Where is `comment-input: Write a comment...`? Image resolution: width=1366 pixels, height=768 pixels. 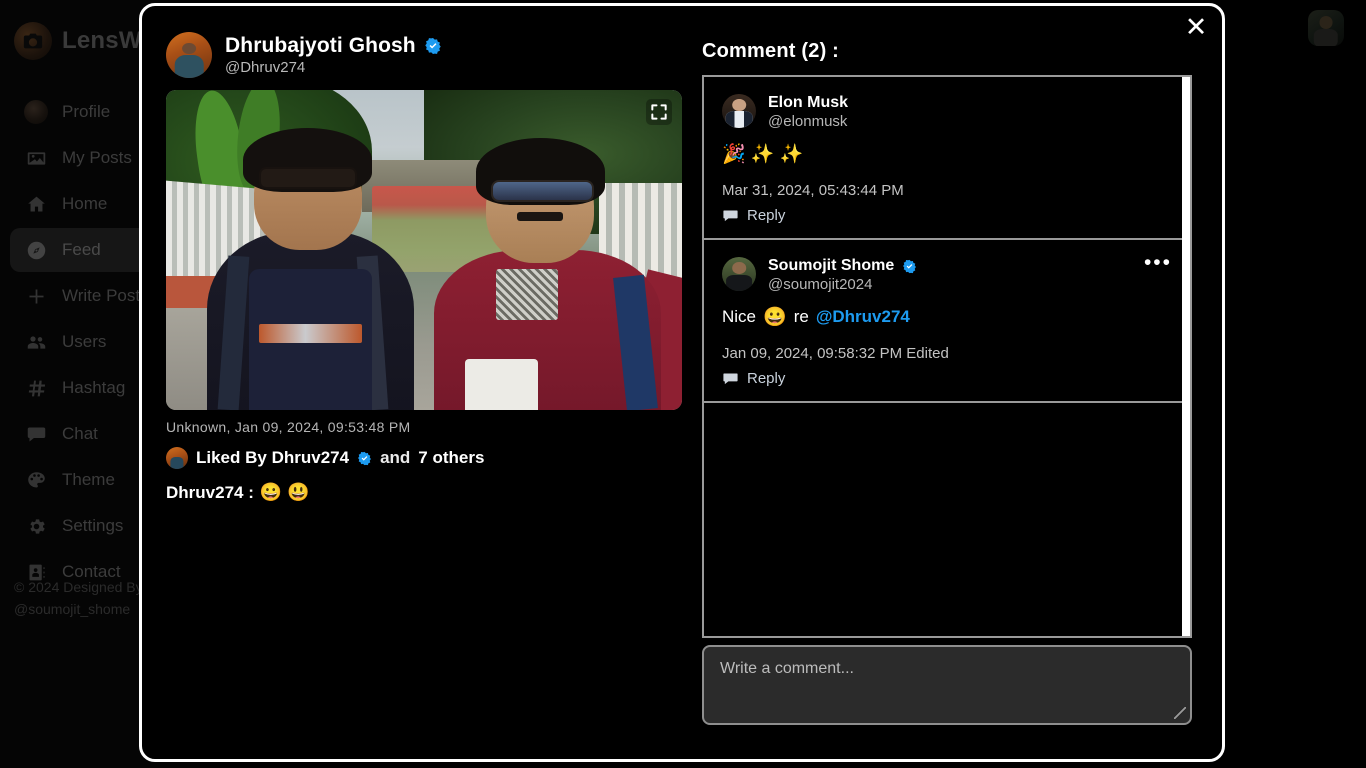 comment-input: Write a comment... is located at coordinates (947, 685).